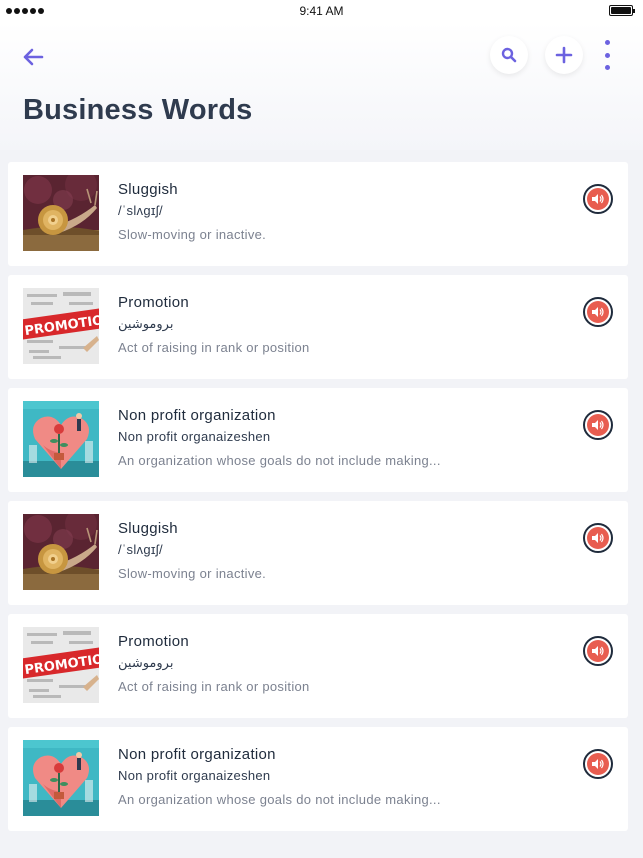 The image size is (643, 858). I want to click on status-bar: 9:41 AM, so click(321, 11).